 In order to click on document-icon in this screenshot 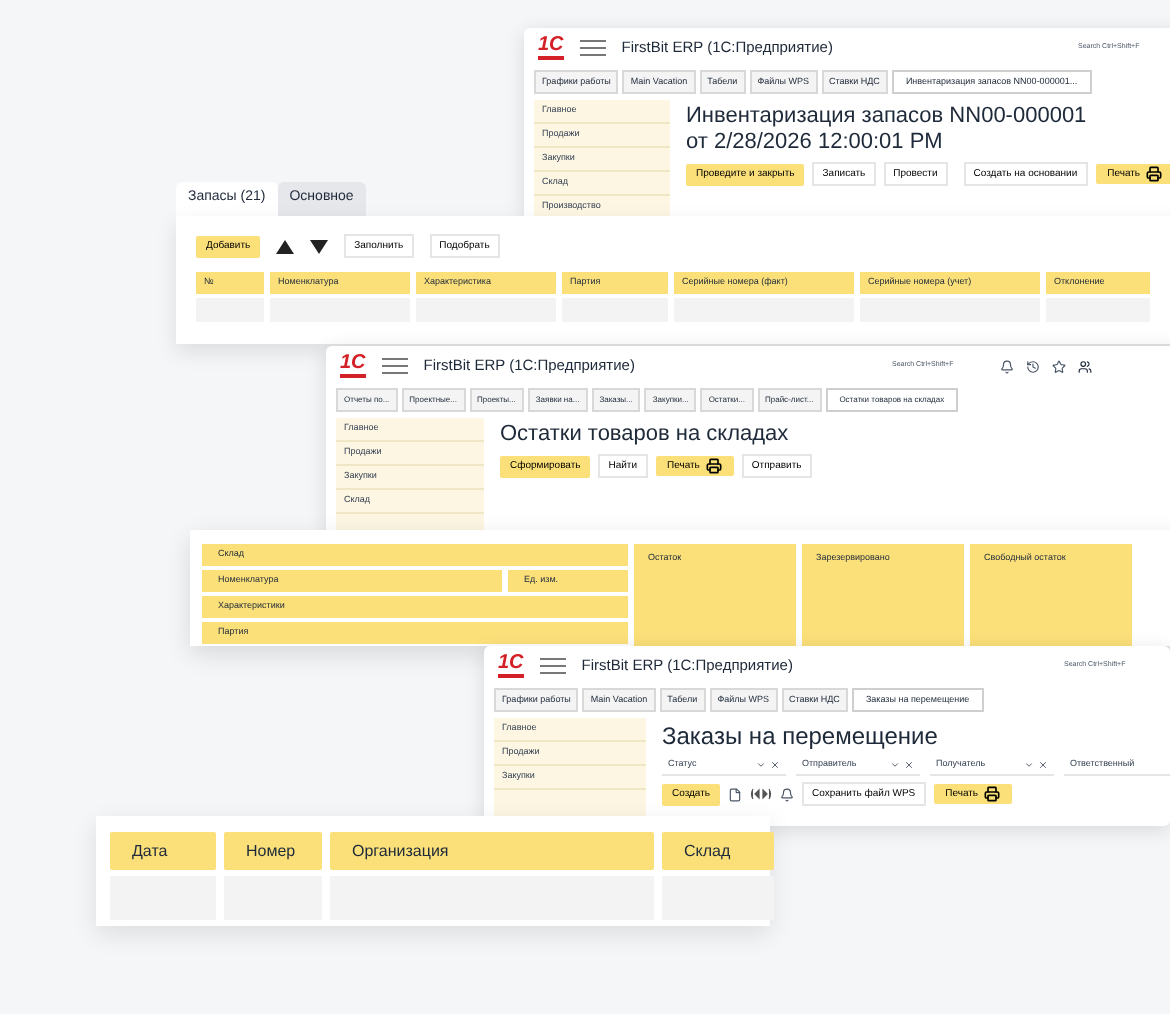, I will do `click(735, 794)`.